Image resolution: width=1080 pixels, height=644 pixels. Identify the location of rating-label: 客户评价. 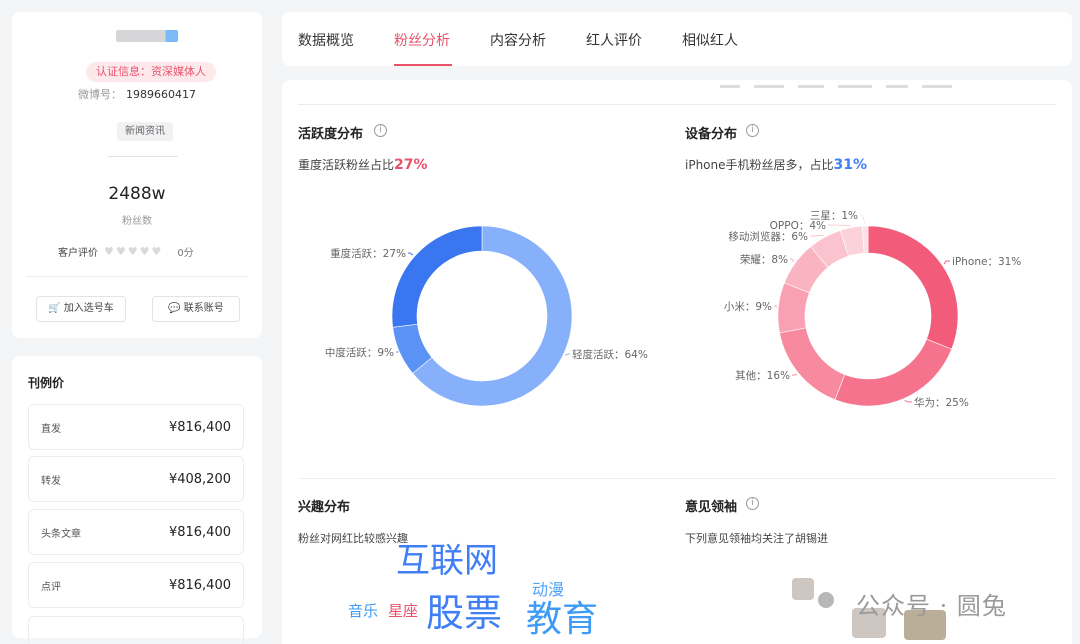
(78, 253).